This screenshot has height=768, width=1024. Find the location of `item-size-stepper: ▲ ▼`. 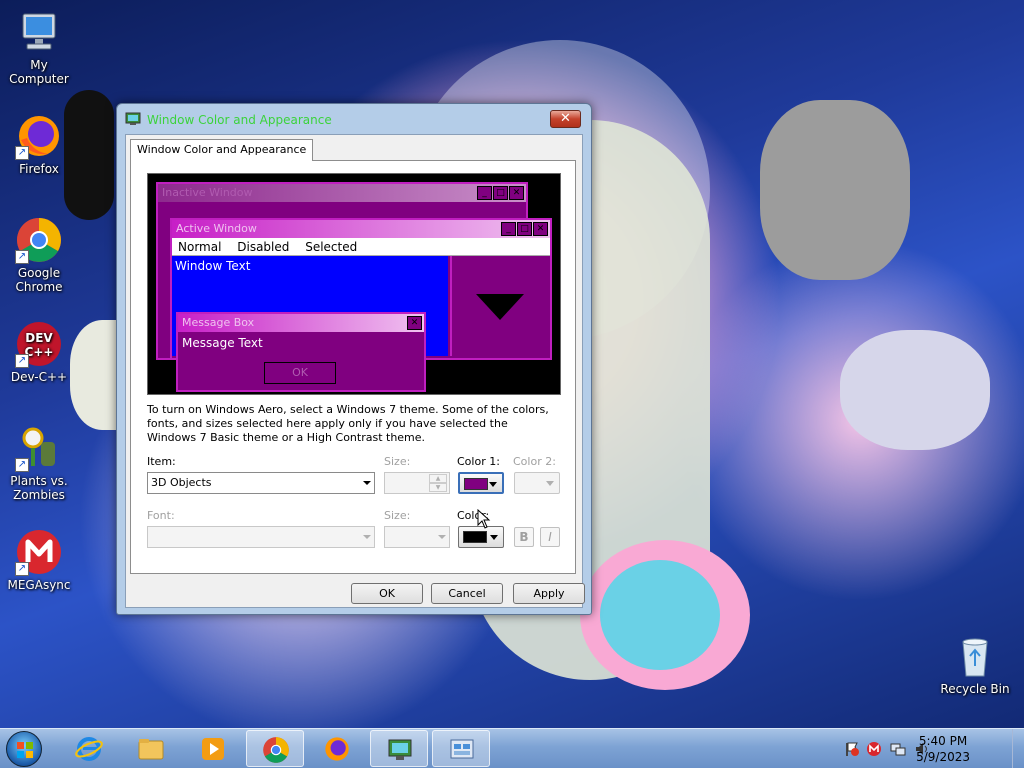

item-size-stepper: ▲ ▼ is located at coordinates (417, 483).